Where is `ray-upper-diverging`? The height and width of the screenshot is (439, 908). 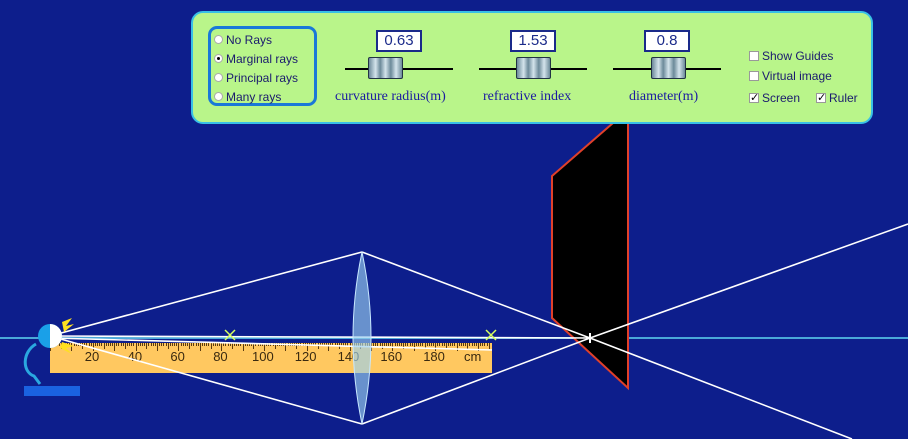
ray-upper-diverging is located at coordinates (748, 281).